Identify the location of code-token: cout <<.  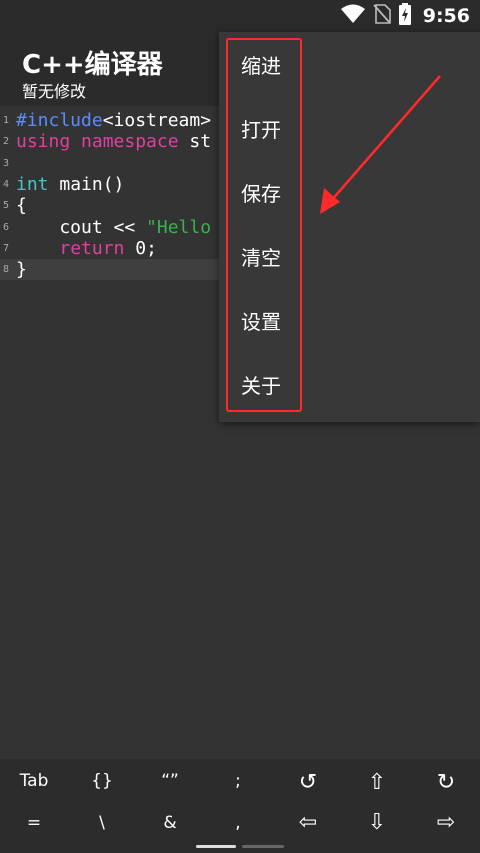
(81, 227).